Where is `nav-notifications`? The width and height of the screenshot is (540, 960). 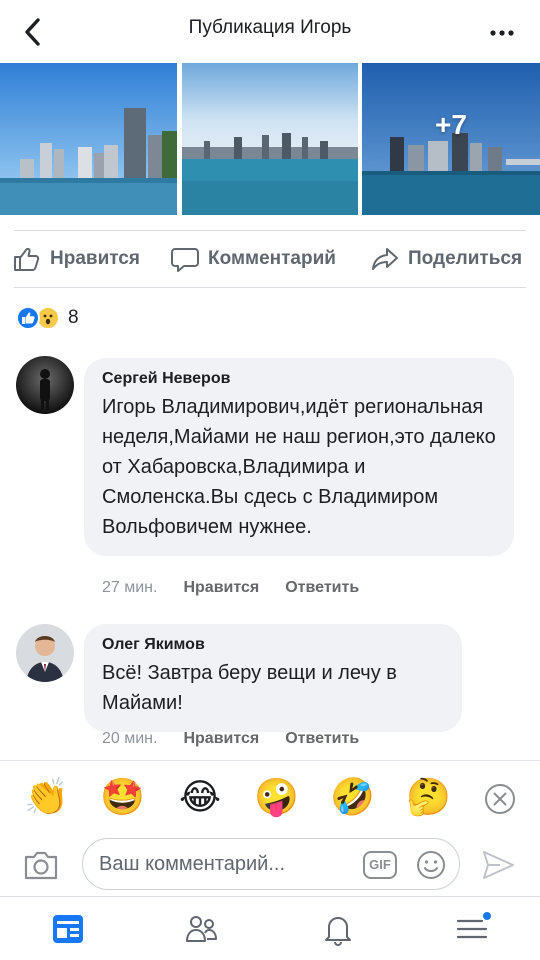 nav-notifications is located at coordinates (338, 929).